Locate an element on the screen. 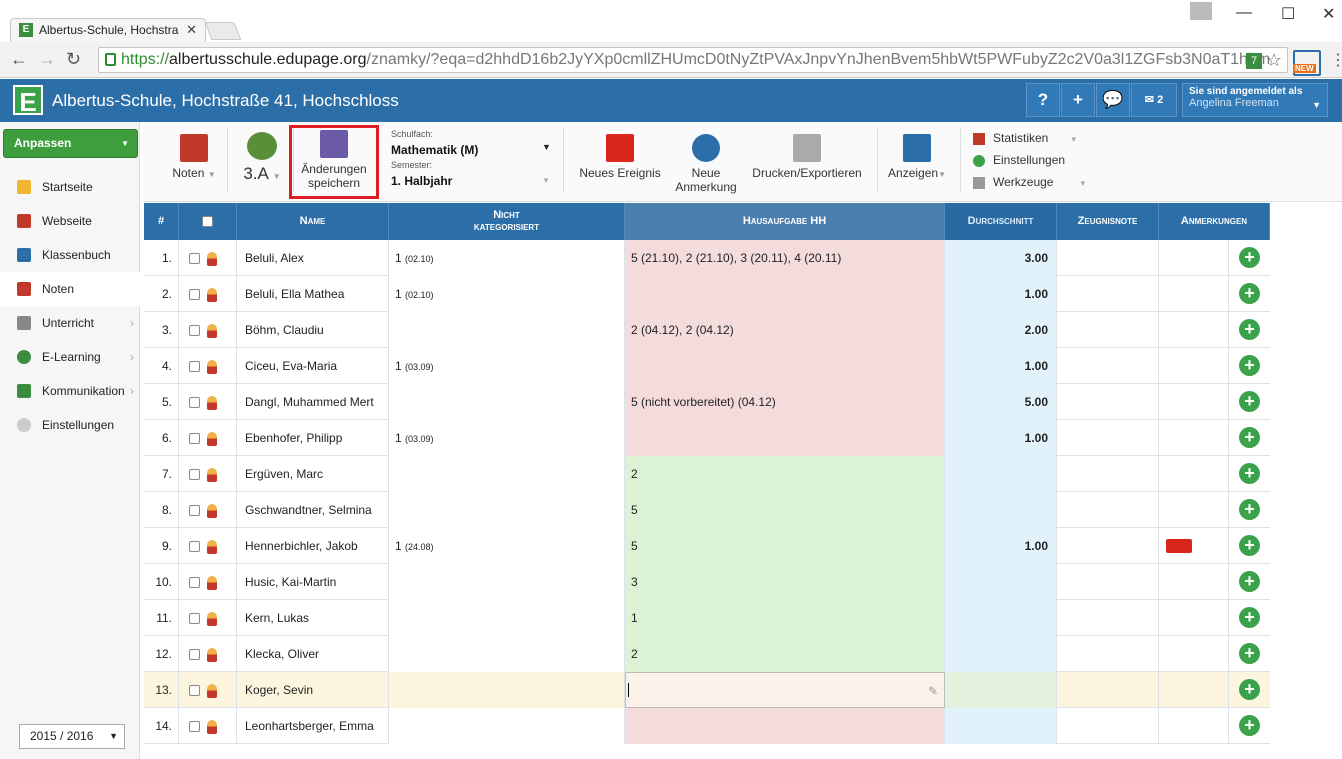  close-window-icon: ✕ is located at coordinates (1328, 14).